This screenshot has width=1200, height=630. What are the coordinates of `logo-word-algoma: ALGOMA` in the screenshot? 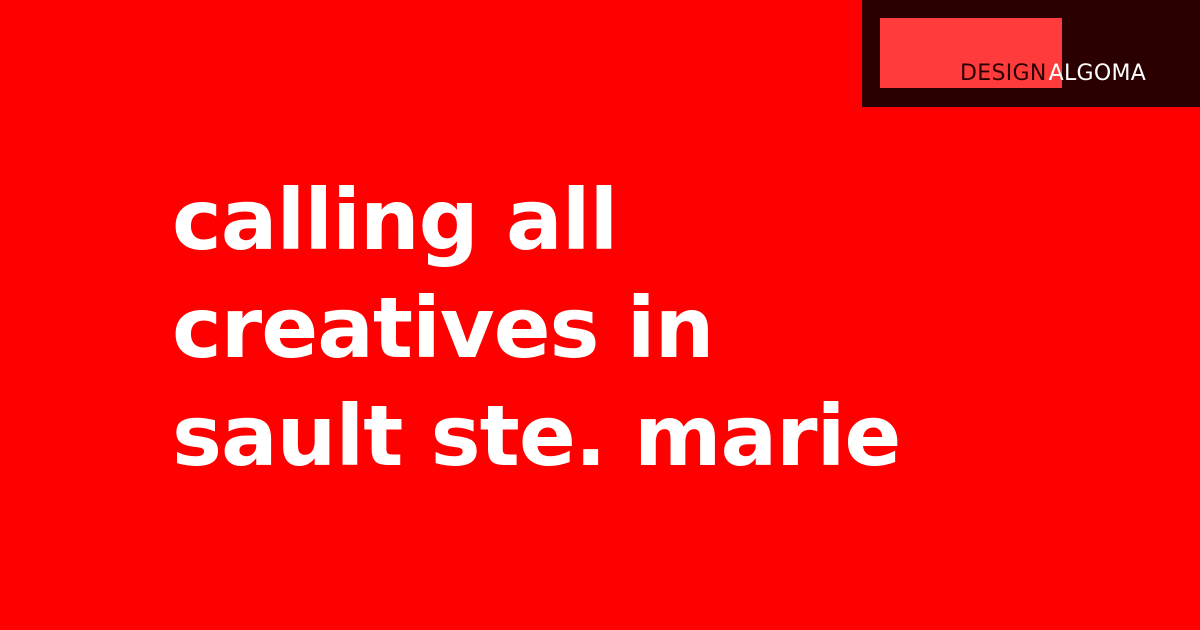 It's located at (1097, 73).